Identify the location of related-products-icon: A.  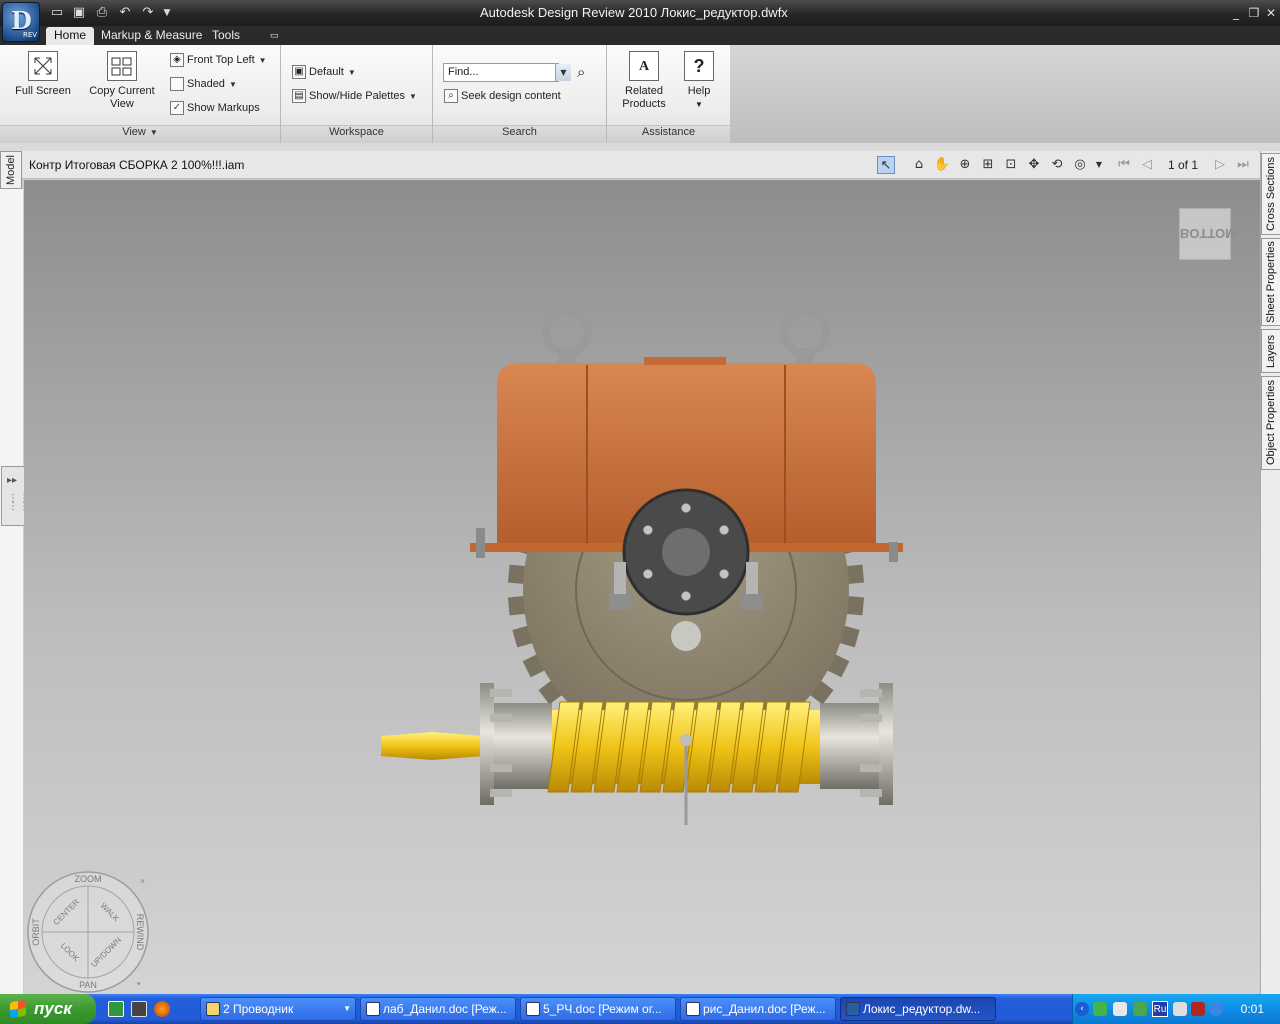
(644, 66).